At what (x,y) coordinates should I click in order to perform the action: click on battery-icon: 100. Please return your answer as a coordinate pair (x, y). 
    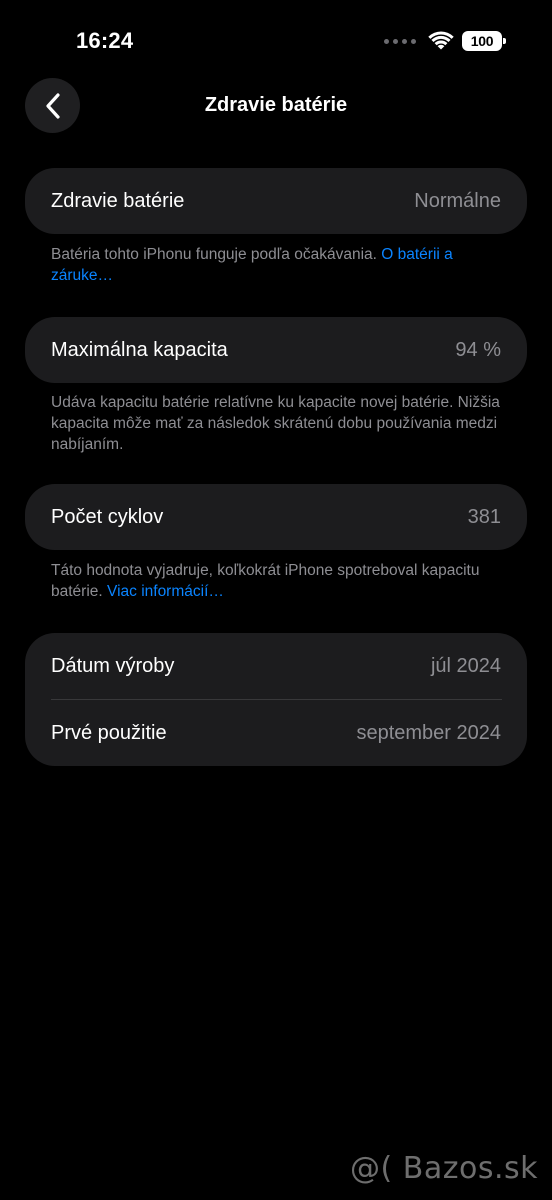
    Looking at the image, I should click on (484, 41).